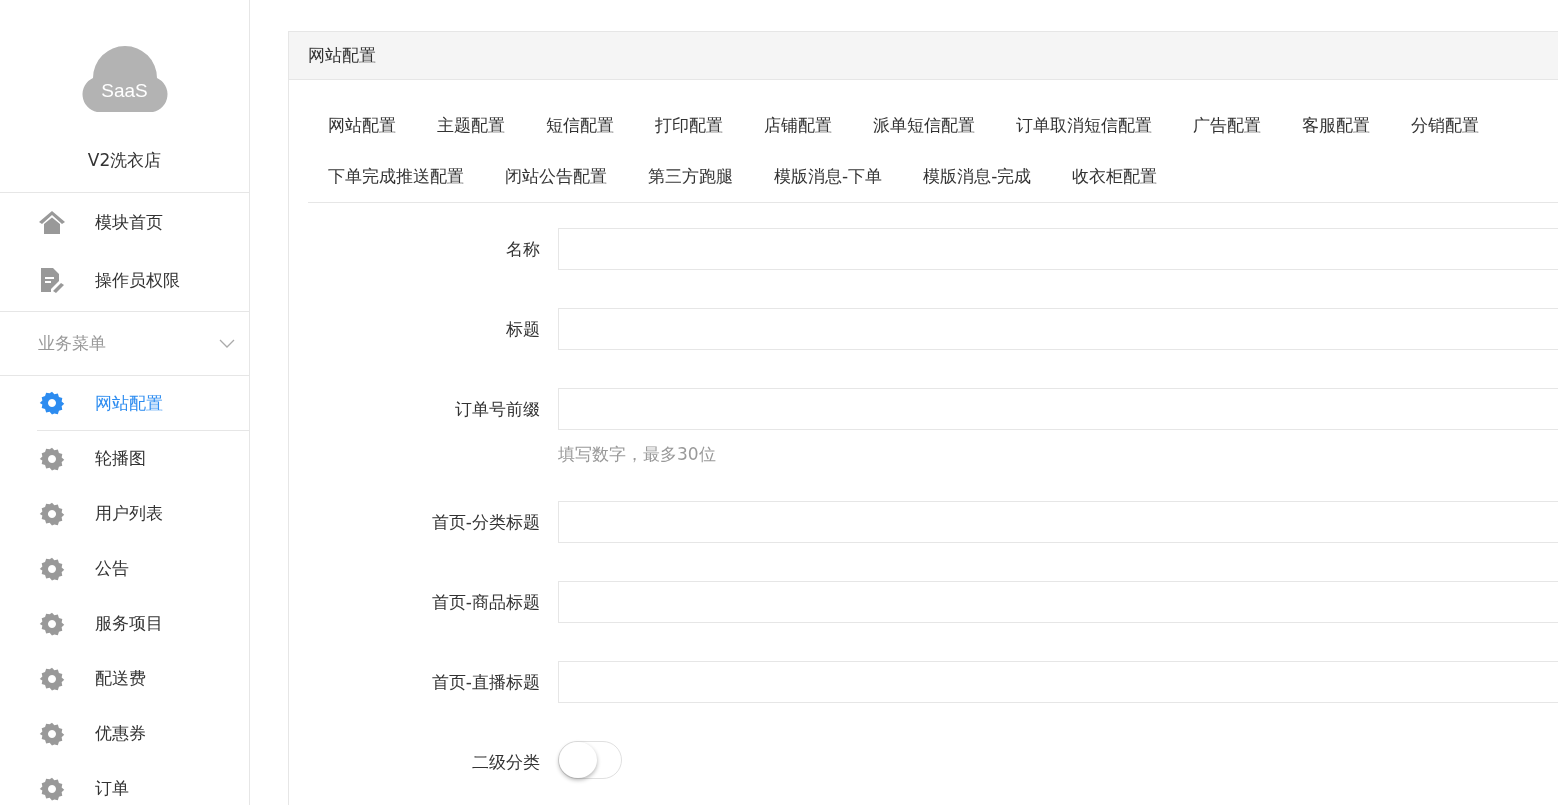 This screenshot has width=1558, height=805. I want to click on document-edit-icon, so click(52, 280).